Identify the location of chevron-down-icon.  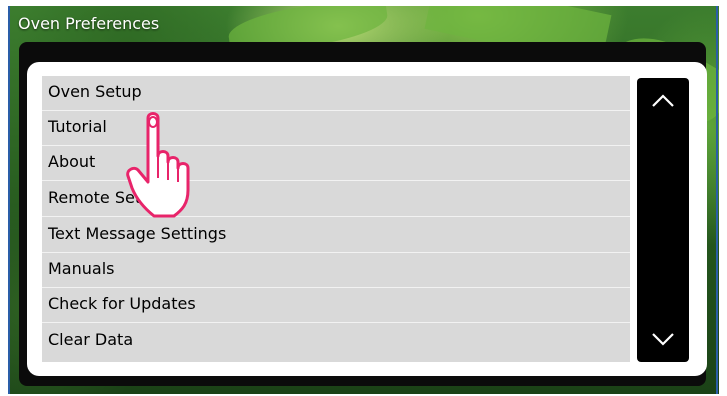
(663, 340).